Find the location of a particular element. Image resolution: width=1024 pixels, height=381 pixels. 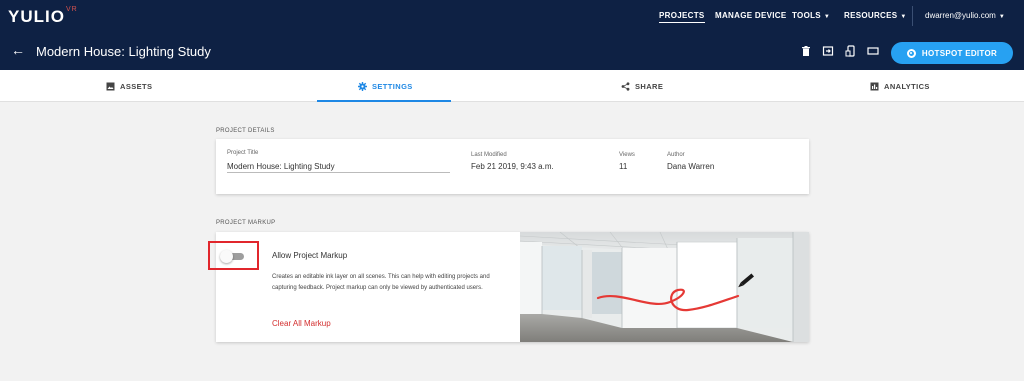

markup-toggle-highlight is located at coordinates (233, 255).